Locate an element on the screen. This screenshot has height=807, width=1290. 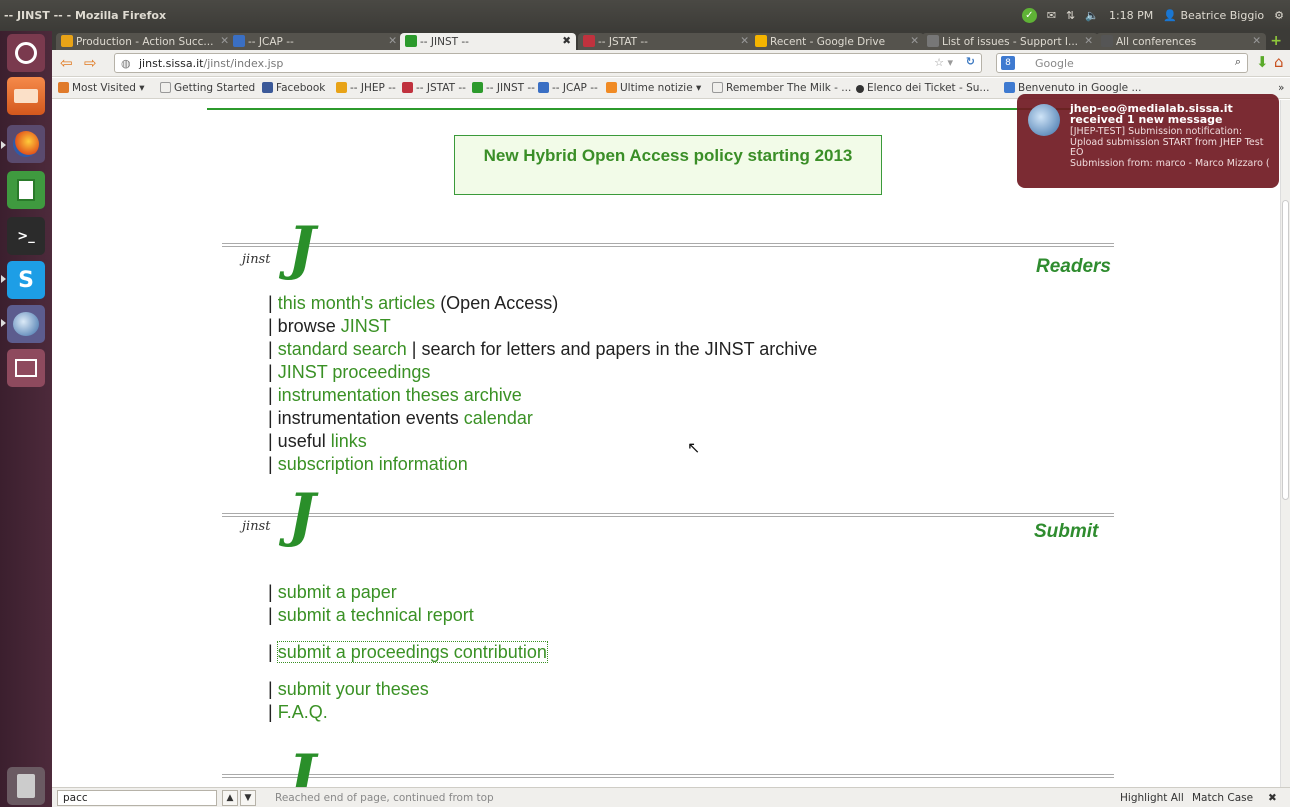
url-host: jinst.sissa.it is located at coordinates (171, 63).